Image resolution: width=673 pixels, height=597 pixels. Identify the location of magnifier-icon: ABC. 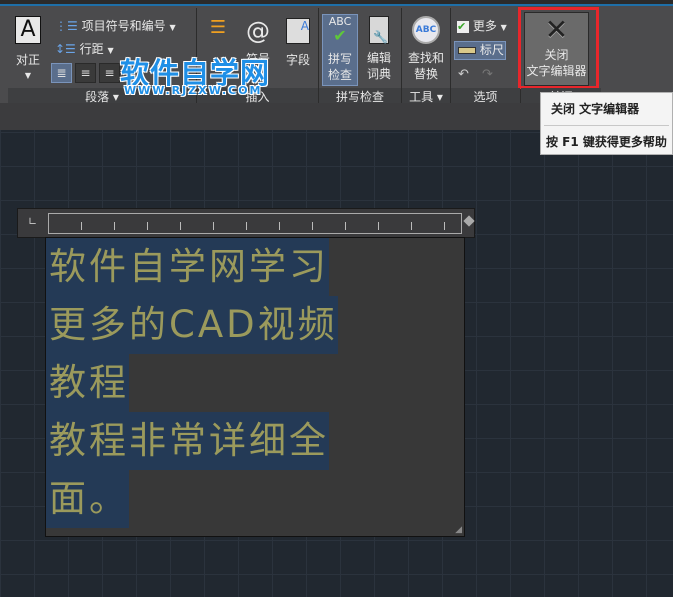
(426, 30).